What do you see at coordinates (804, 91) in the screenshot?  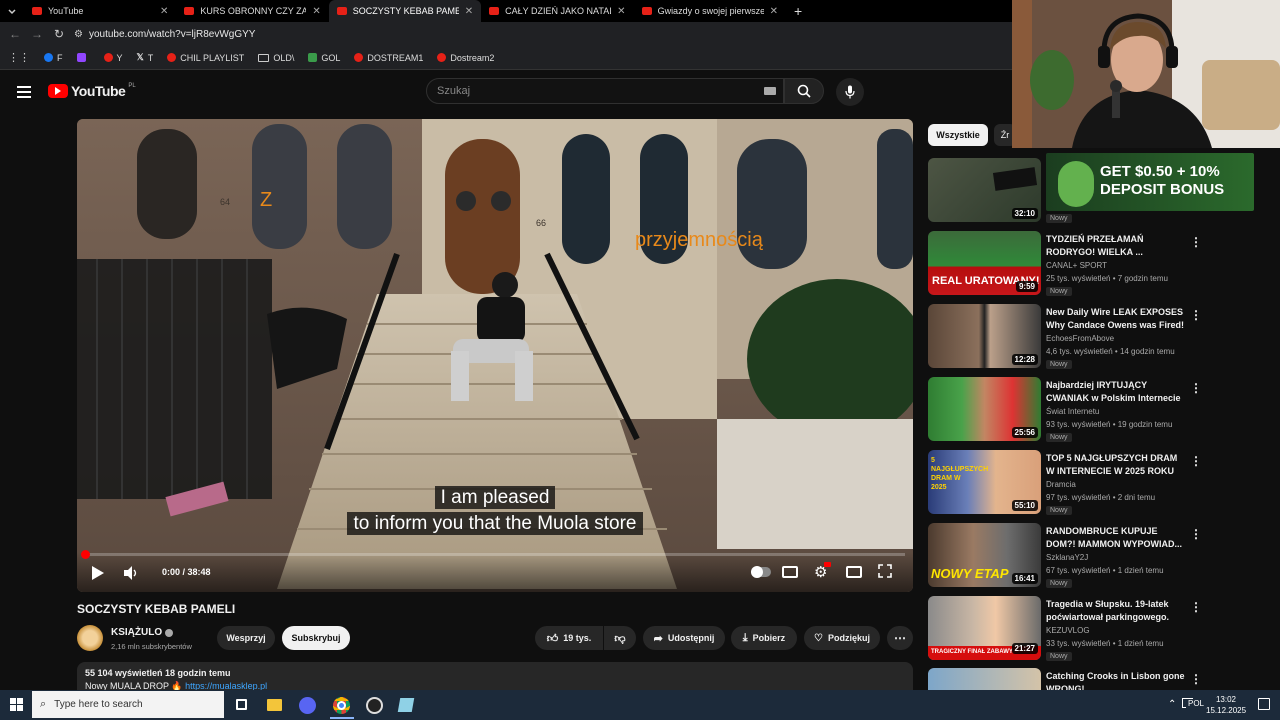 I see `search-button` at bounding box center [804, 91].